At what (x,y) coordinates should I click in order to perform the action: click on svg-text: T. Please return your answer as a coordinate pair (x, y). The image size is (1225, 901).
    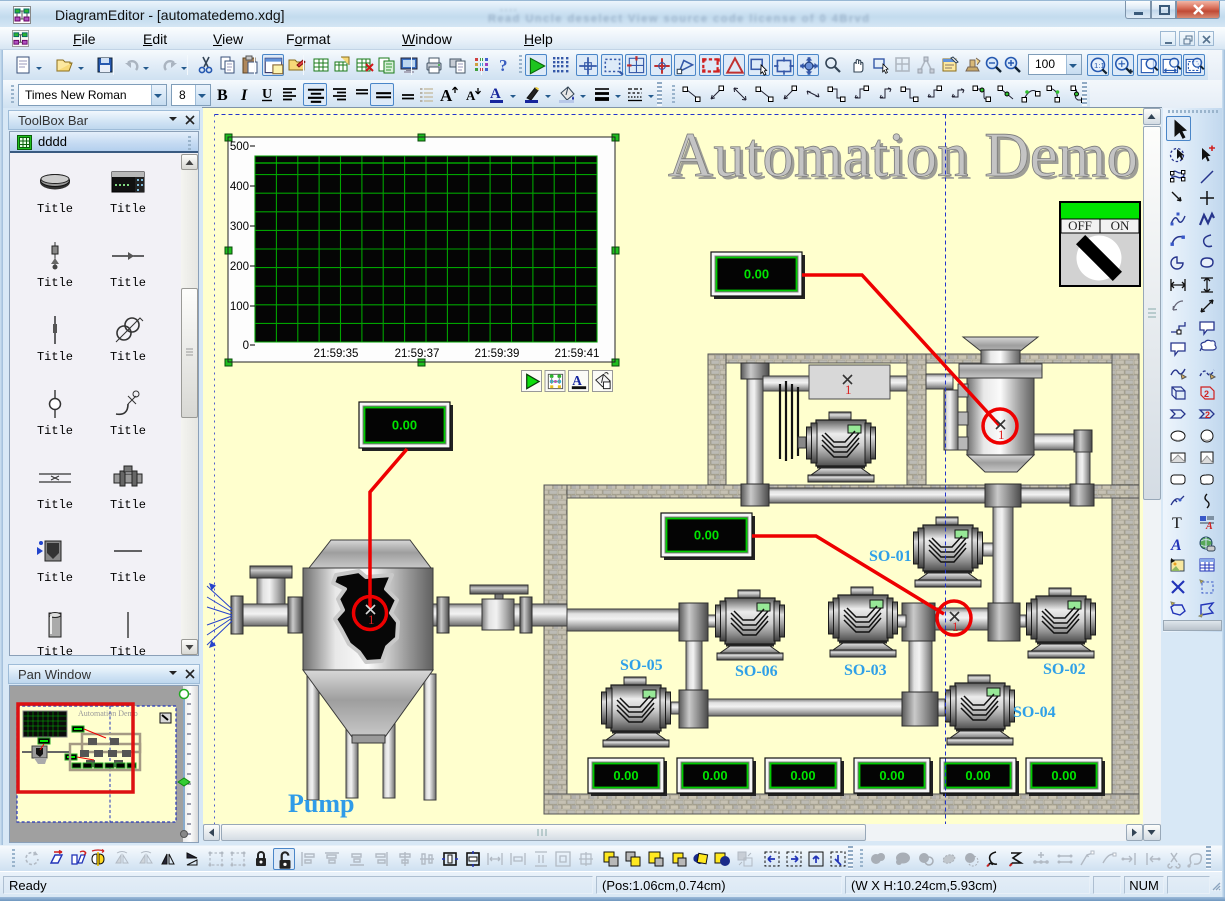
    Looking at the image, I should click on (1177, 523).